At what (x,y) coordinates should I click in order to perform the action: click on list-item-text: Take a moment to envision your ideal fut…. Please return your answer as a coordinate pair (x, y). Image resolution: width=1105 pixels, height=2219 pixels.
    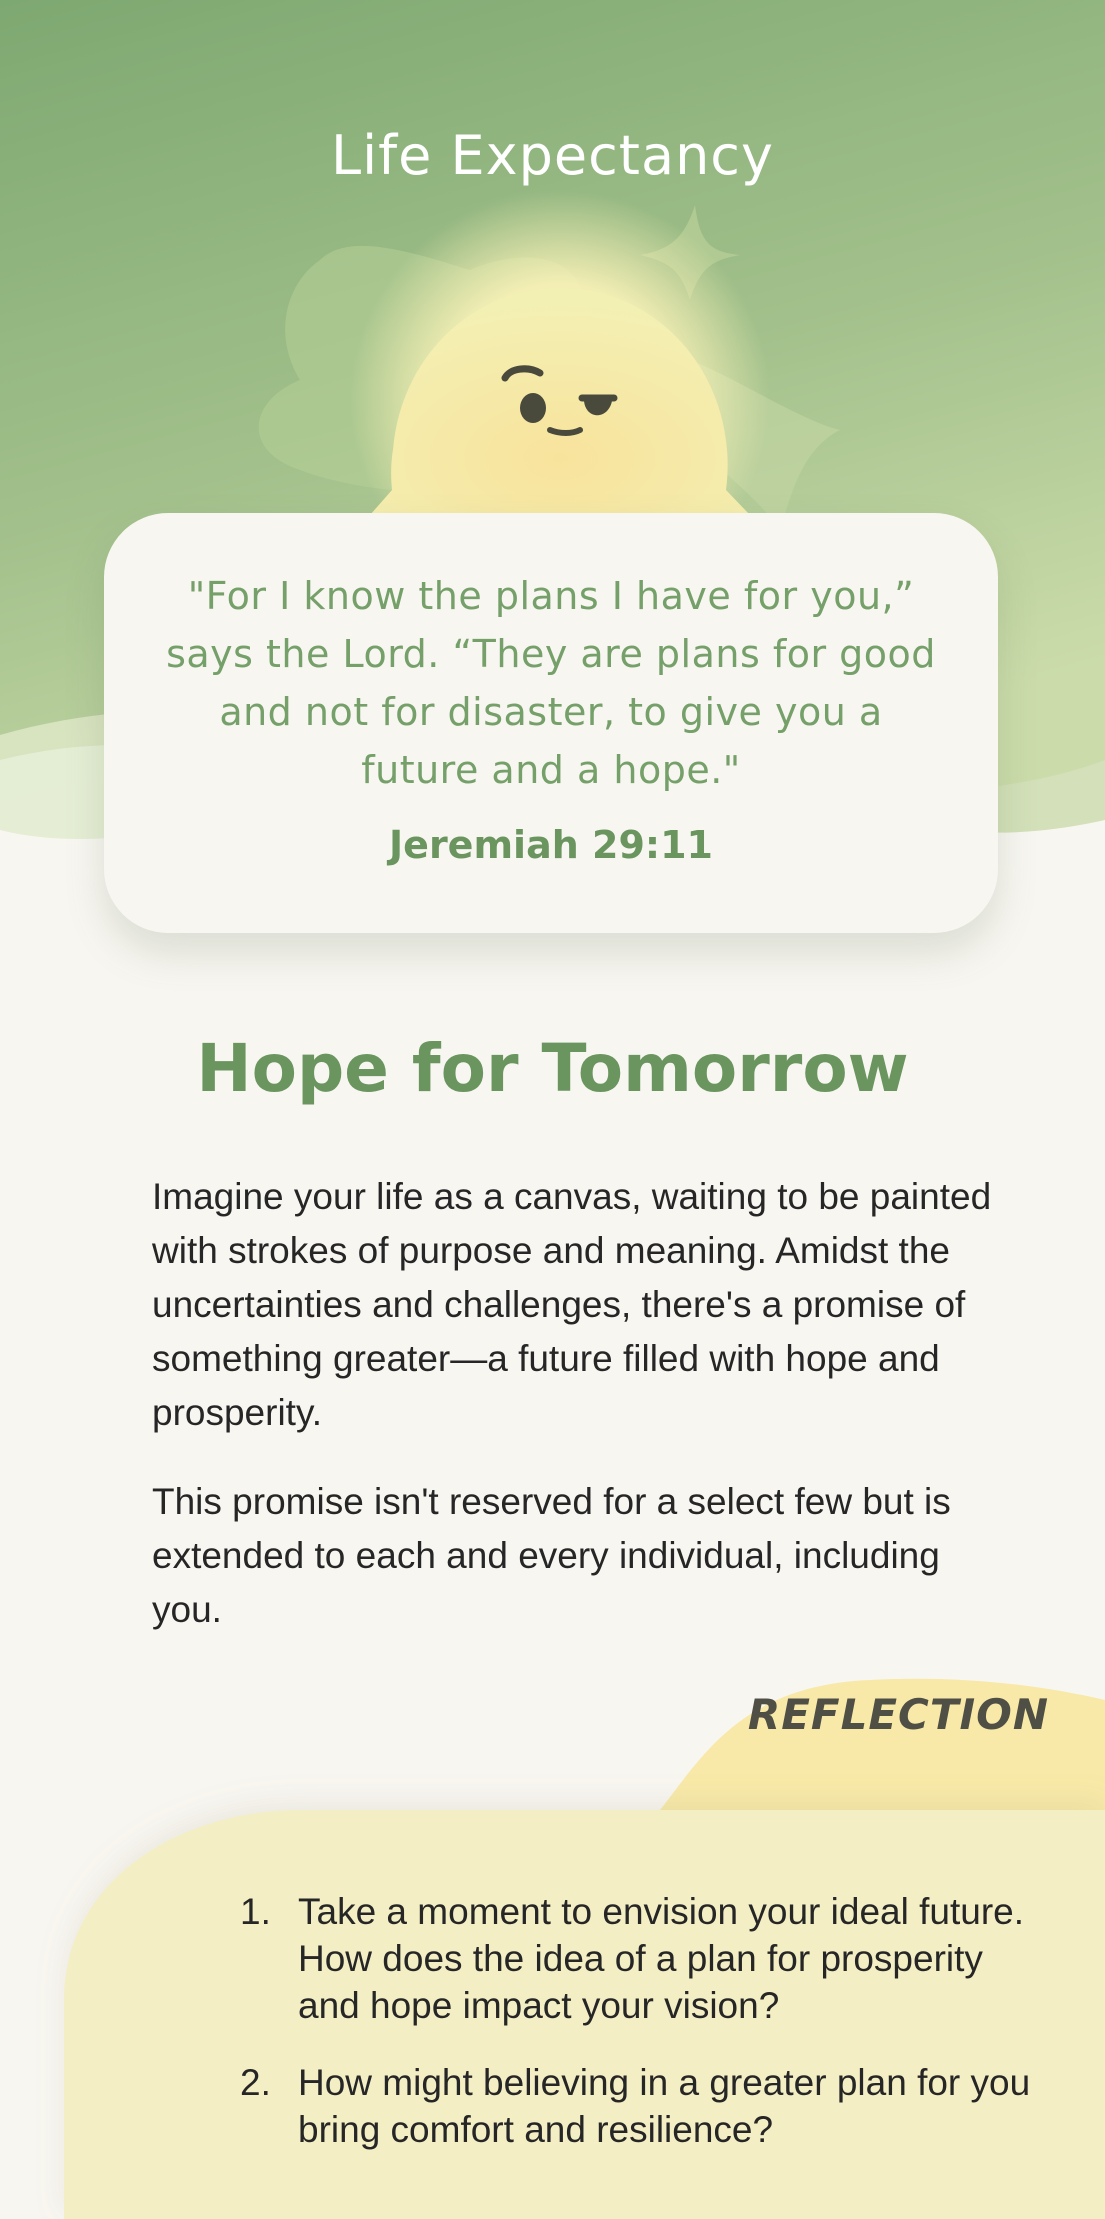
    Looking at the image, I should click on (661, 1958).